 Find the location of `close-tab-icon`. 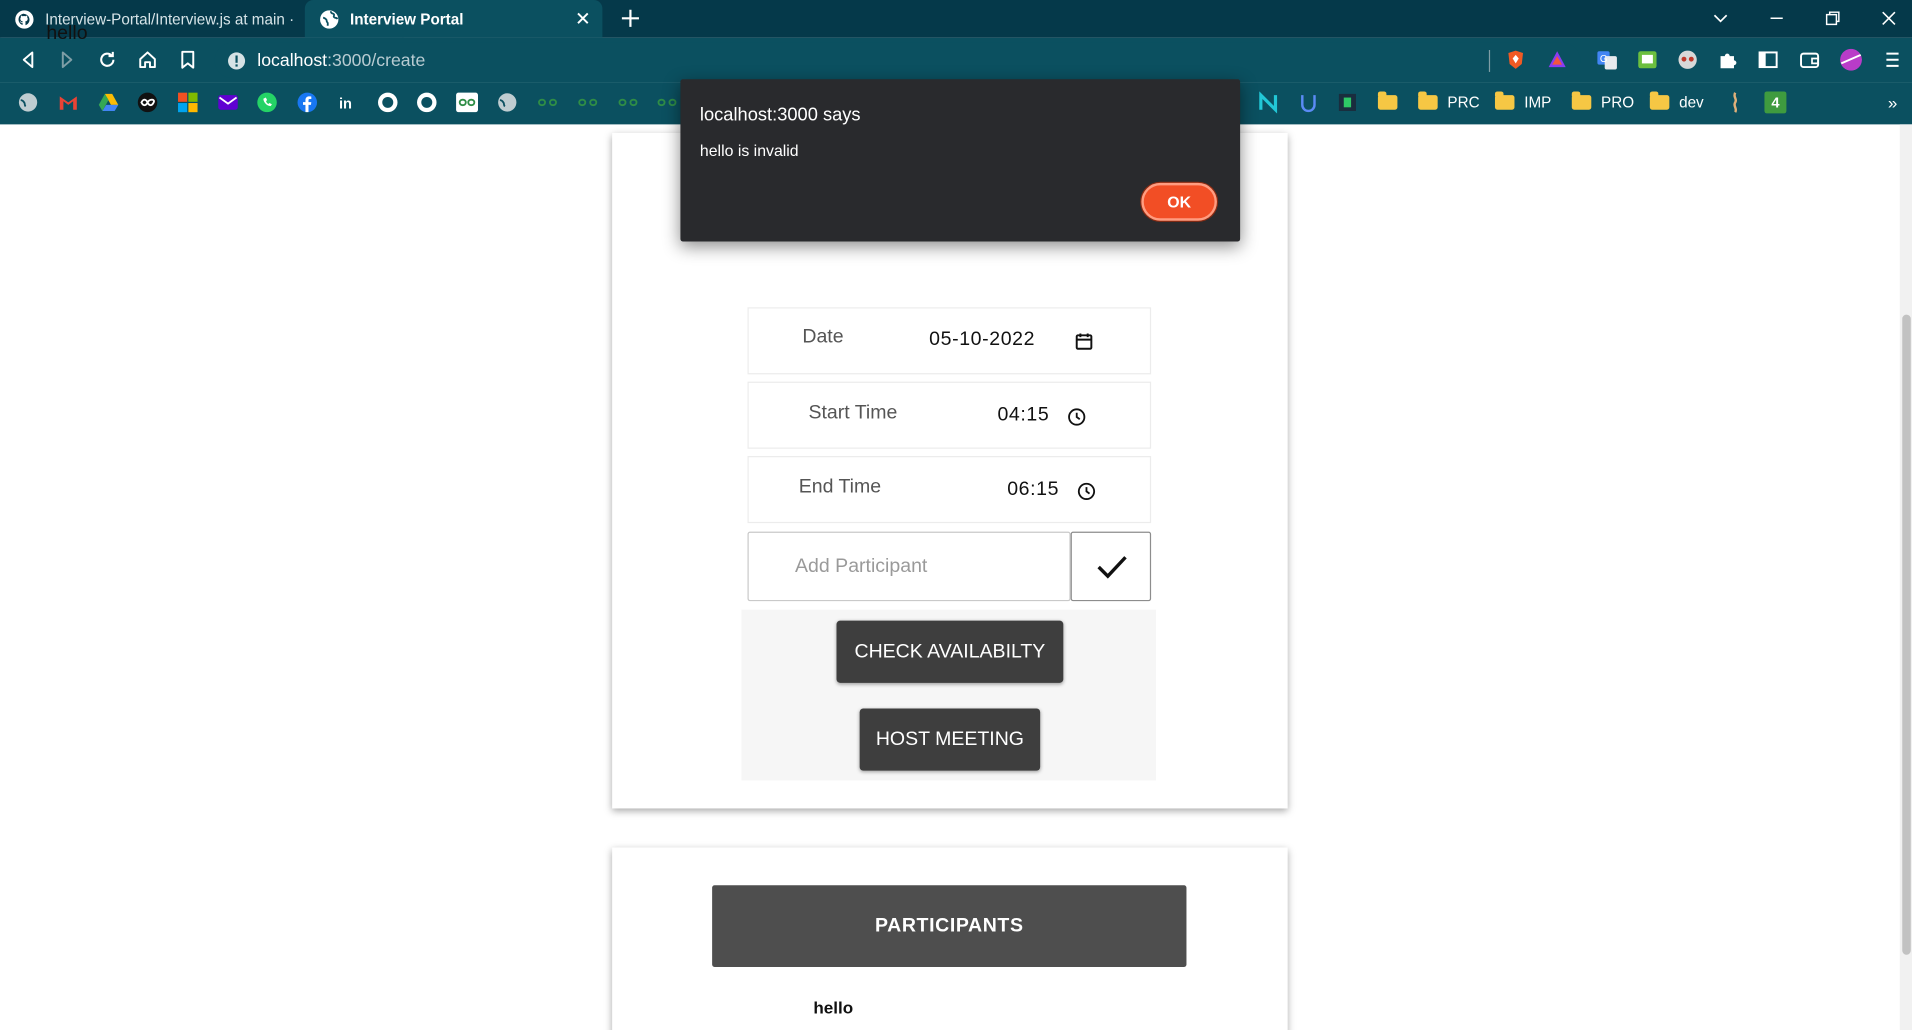

close-tab-icon is located at coordinates (583, 19).